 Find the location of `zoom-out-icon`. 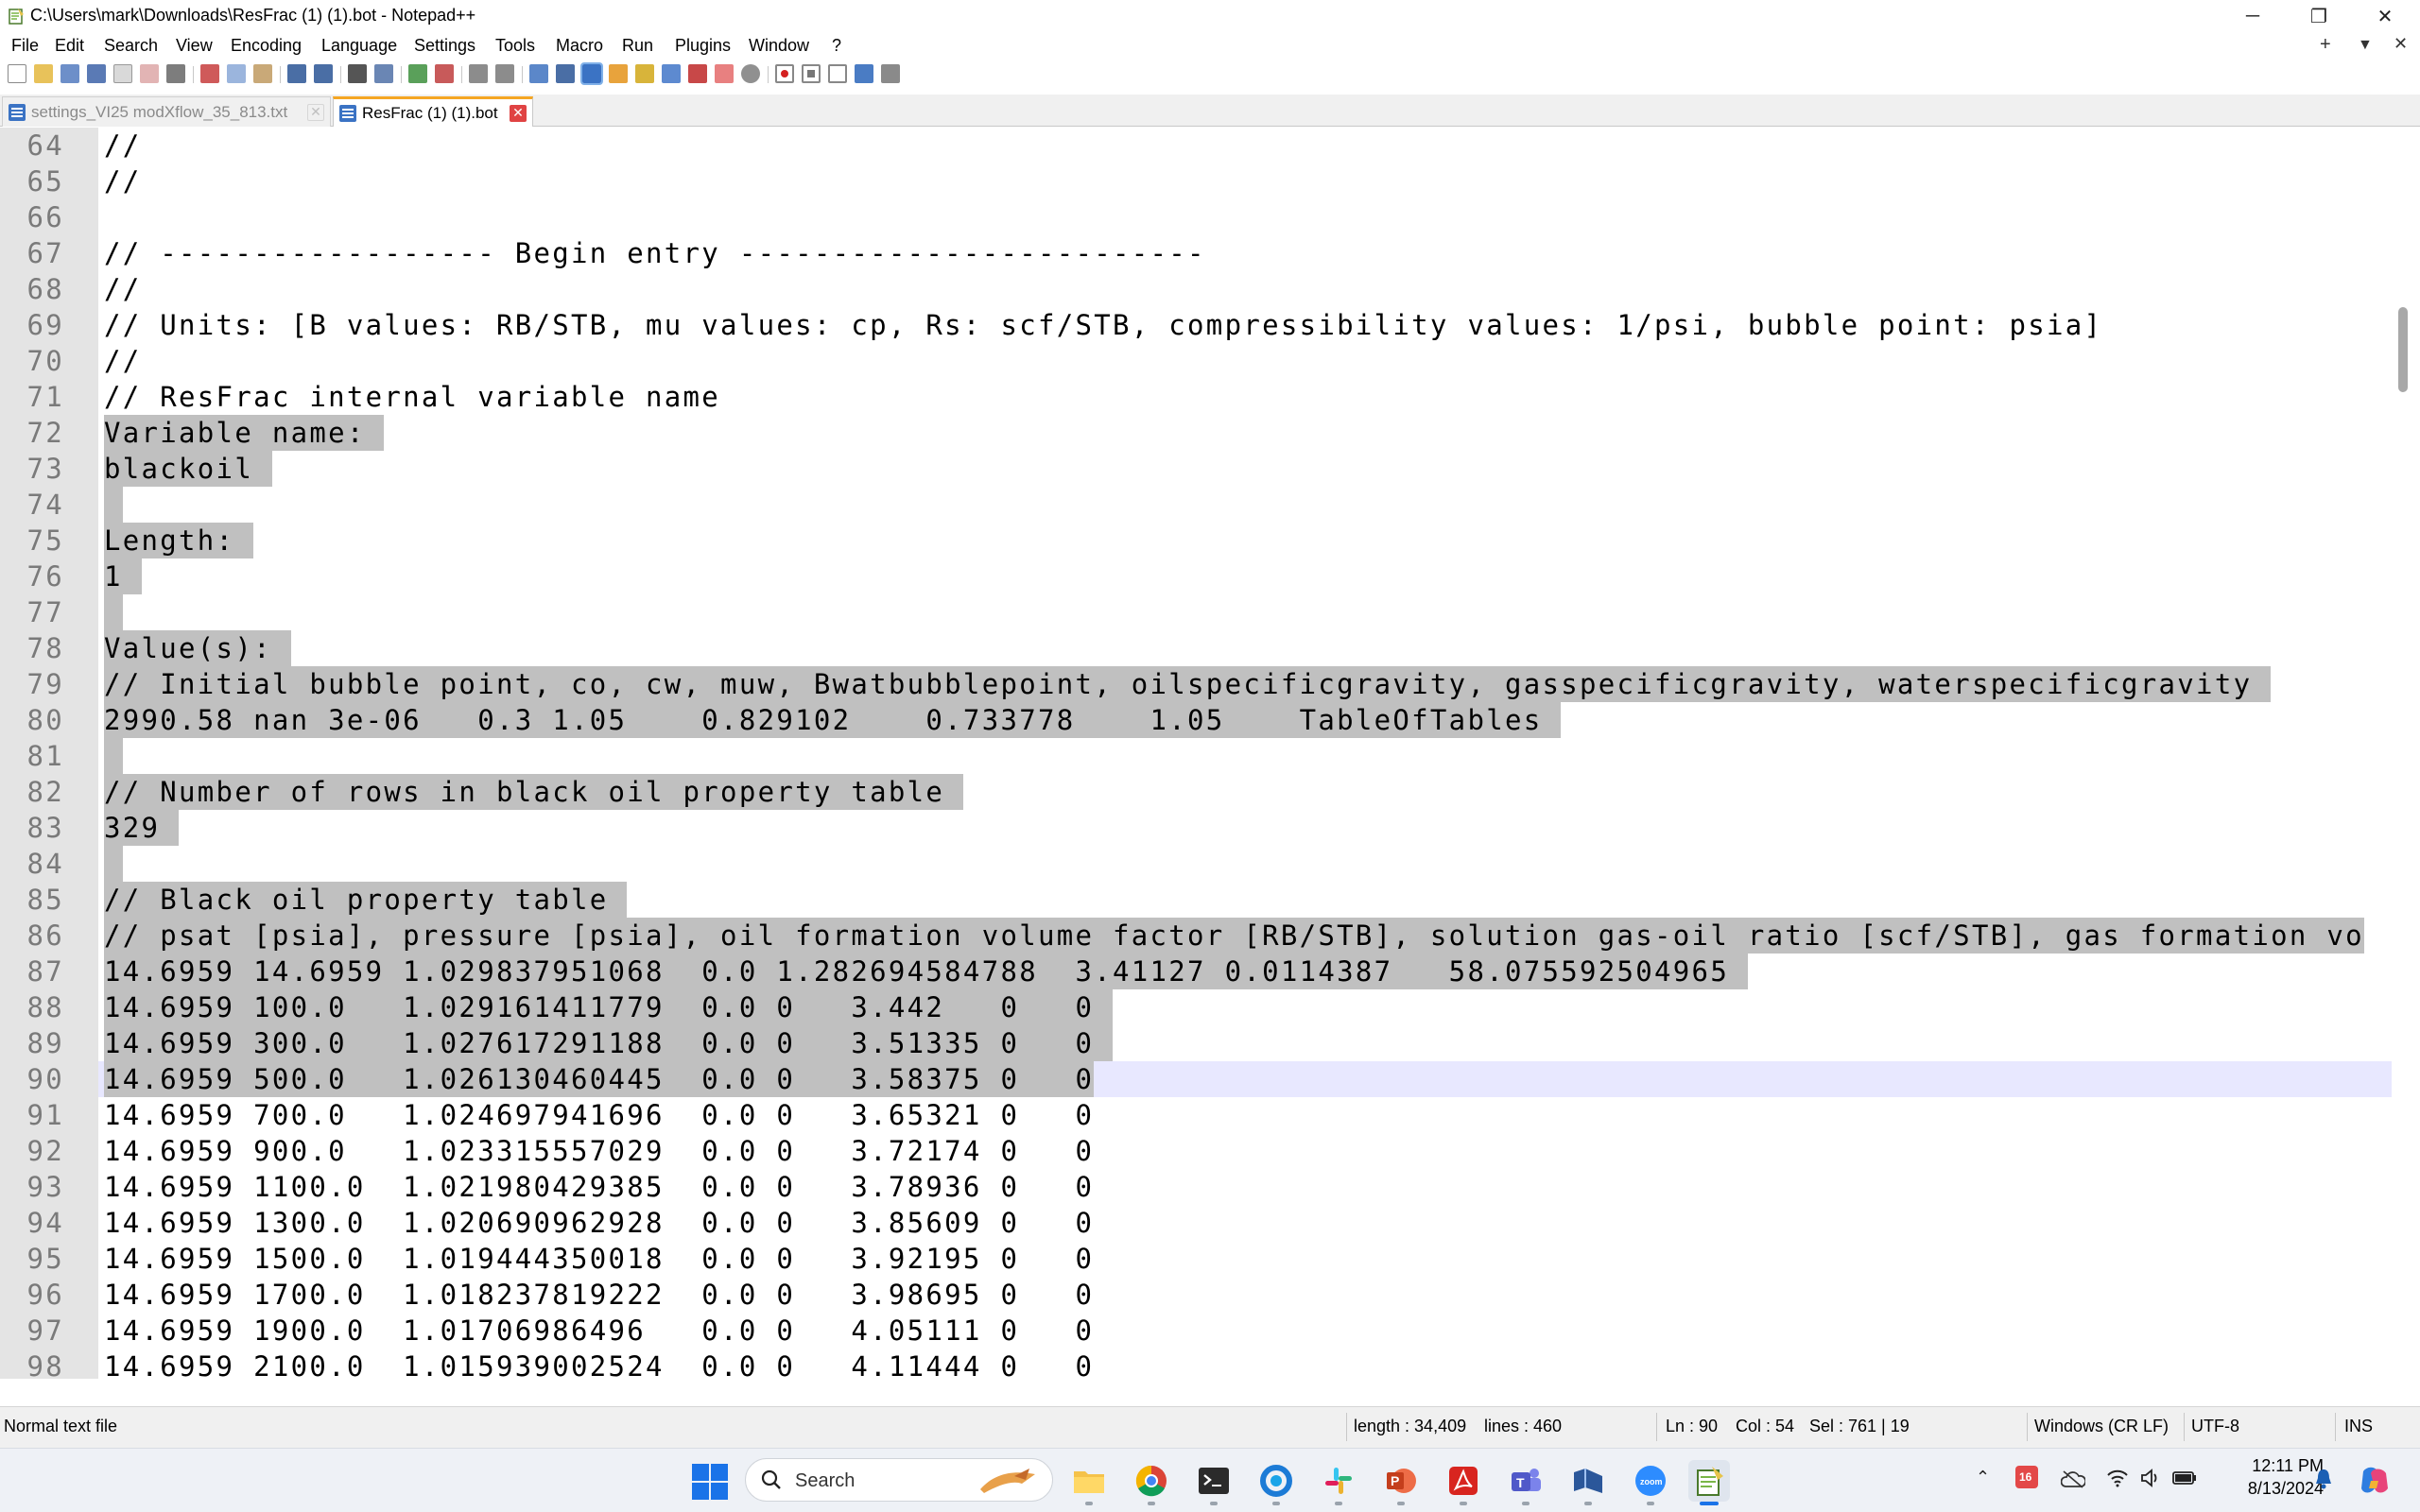

zoom-out-icon is located at coordinates (444, 73).